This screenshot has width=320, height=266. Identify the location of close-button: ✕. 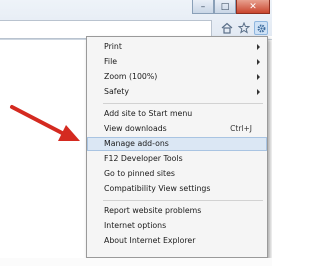
(253, 7).